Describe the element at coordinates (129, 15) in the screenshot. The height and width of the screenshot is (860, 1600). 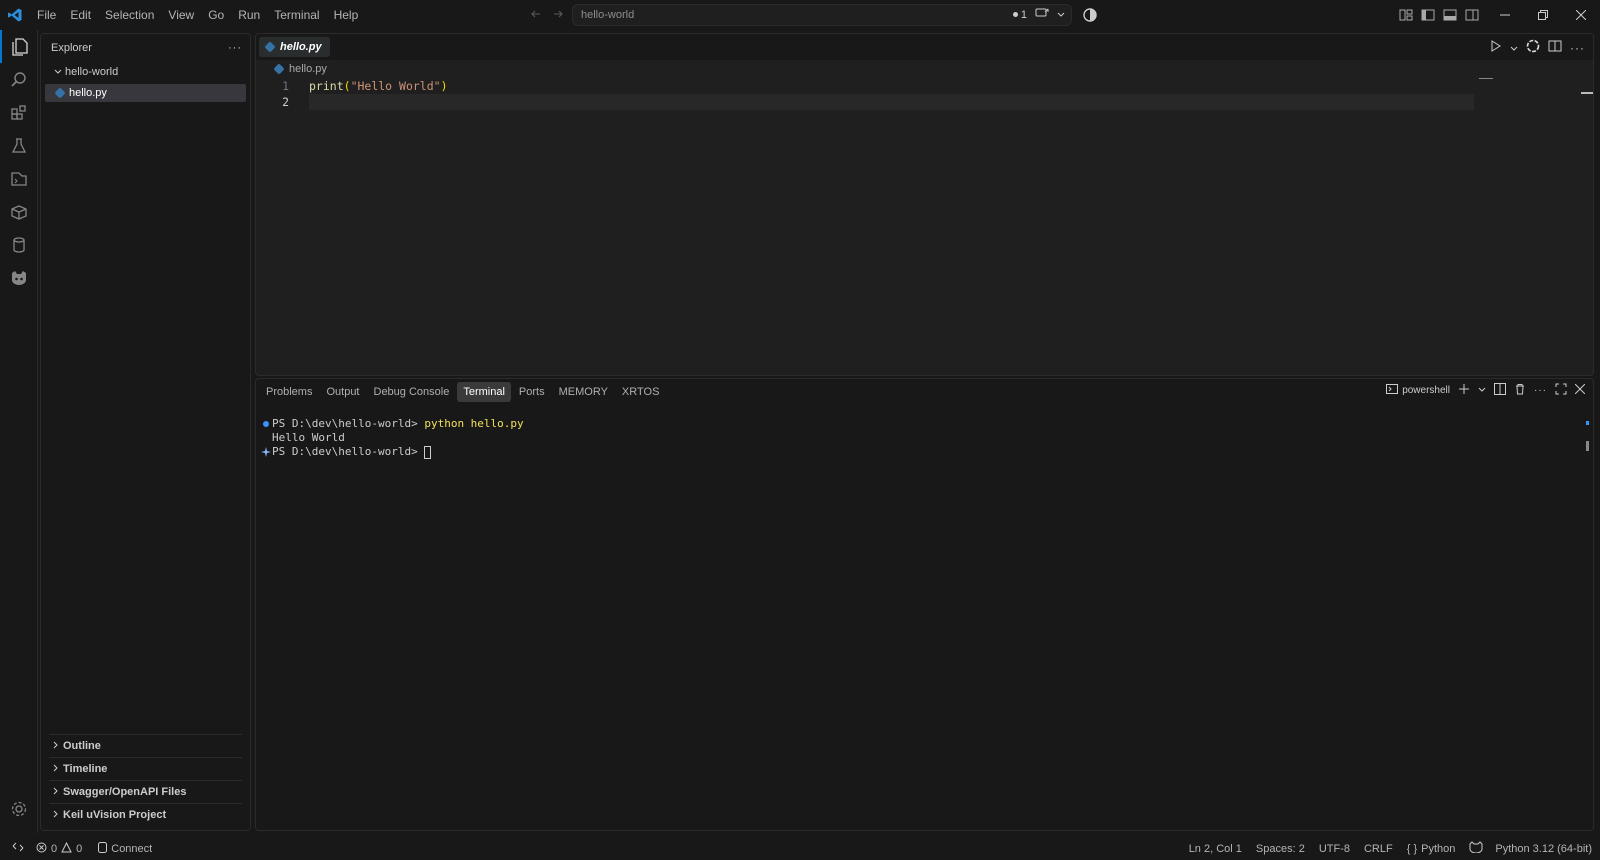
I see `menu-selection: Selection` at that location.